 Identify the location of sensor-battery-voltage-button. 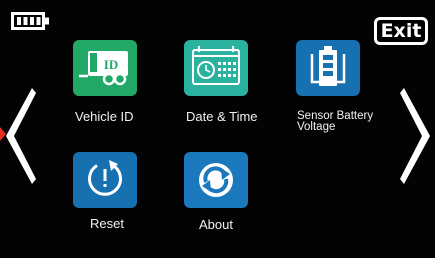
(328, 68).